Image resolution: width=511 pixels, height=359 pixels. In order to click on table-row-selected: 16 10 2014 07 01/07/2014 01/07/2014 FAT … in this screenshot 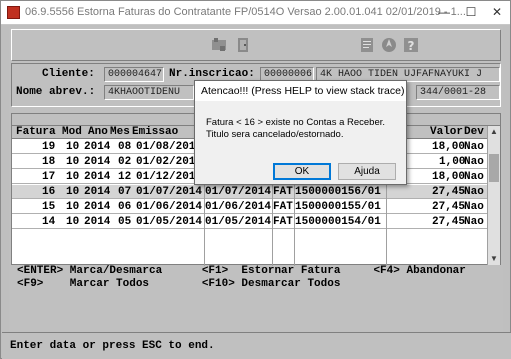, I will do `click(250, 192)`.